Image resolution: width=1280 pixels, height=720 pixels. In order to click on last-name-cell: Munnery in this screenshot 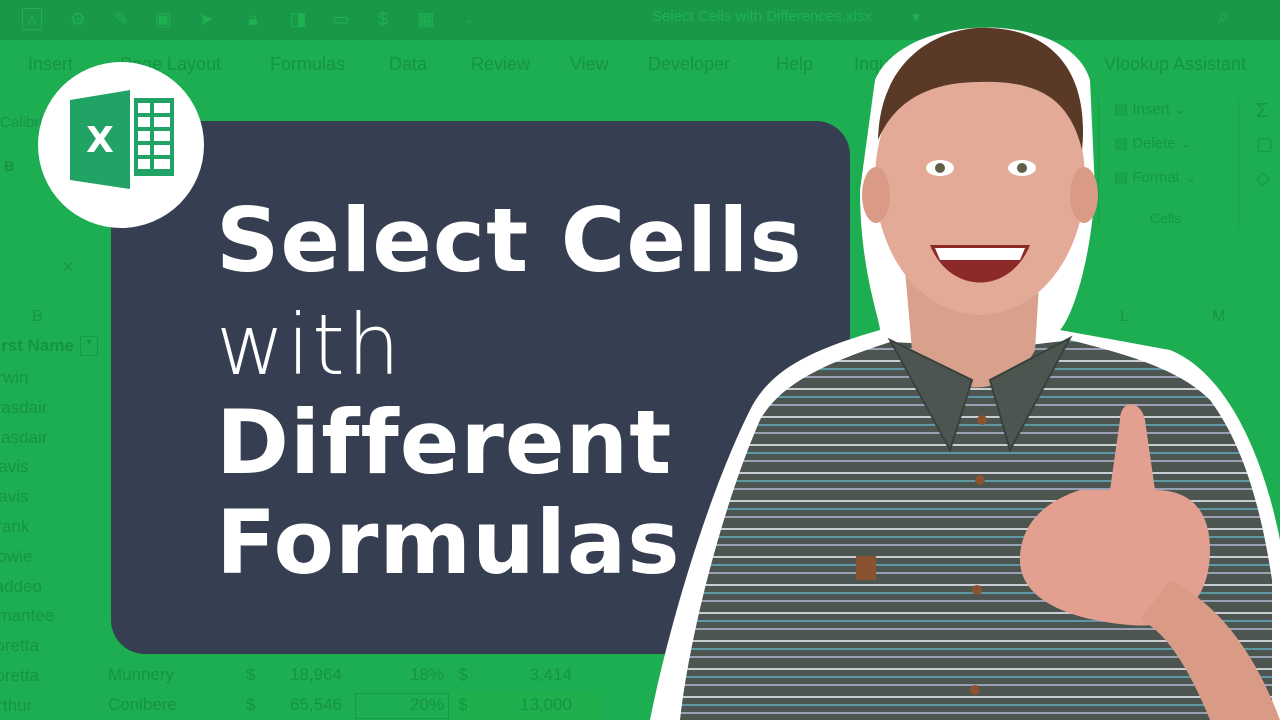, I will do `click(141, 675)`.